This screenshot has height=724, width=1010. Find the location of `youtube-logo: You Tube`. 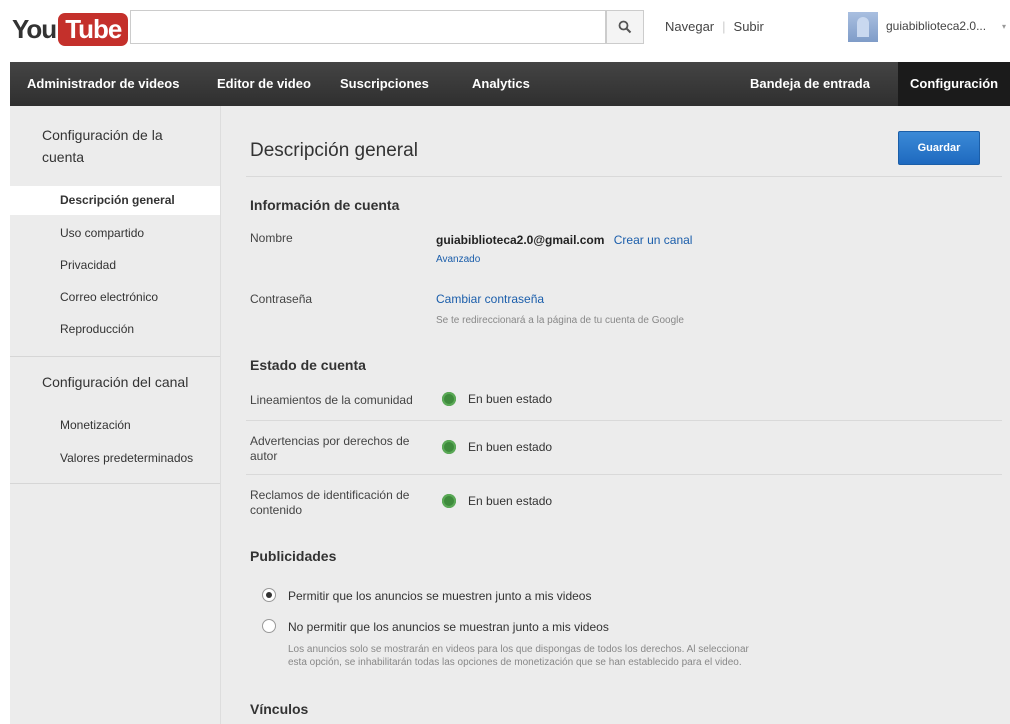

youtube-logo: You Tube is located at coordinates (70, 29).